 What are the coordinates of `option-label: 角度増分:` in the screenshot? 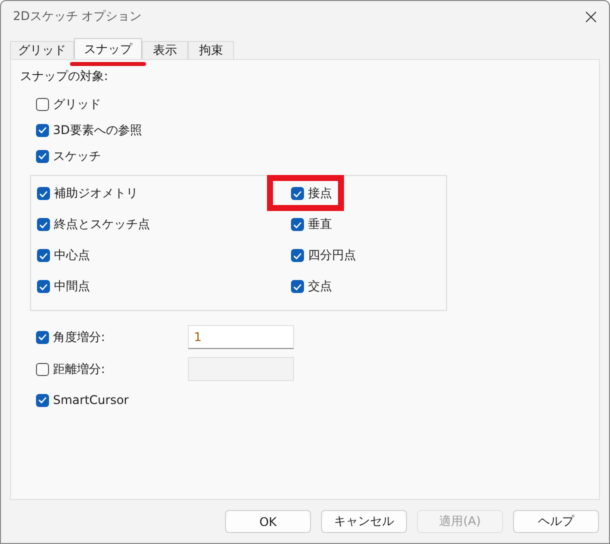 It's located at (79, 337).